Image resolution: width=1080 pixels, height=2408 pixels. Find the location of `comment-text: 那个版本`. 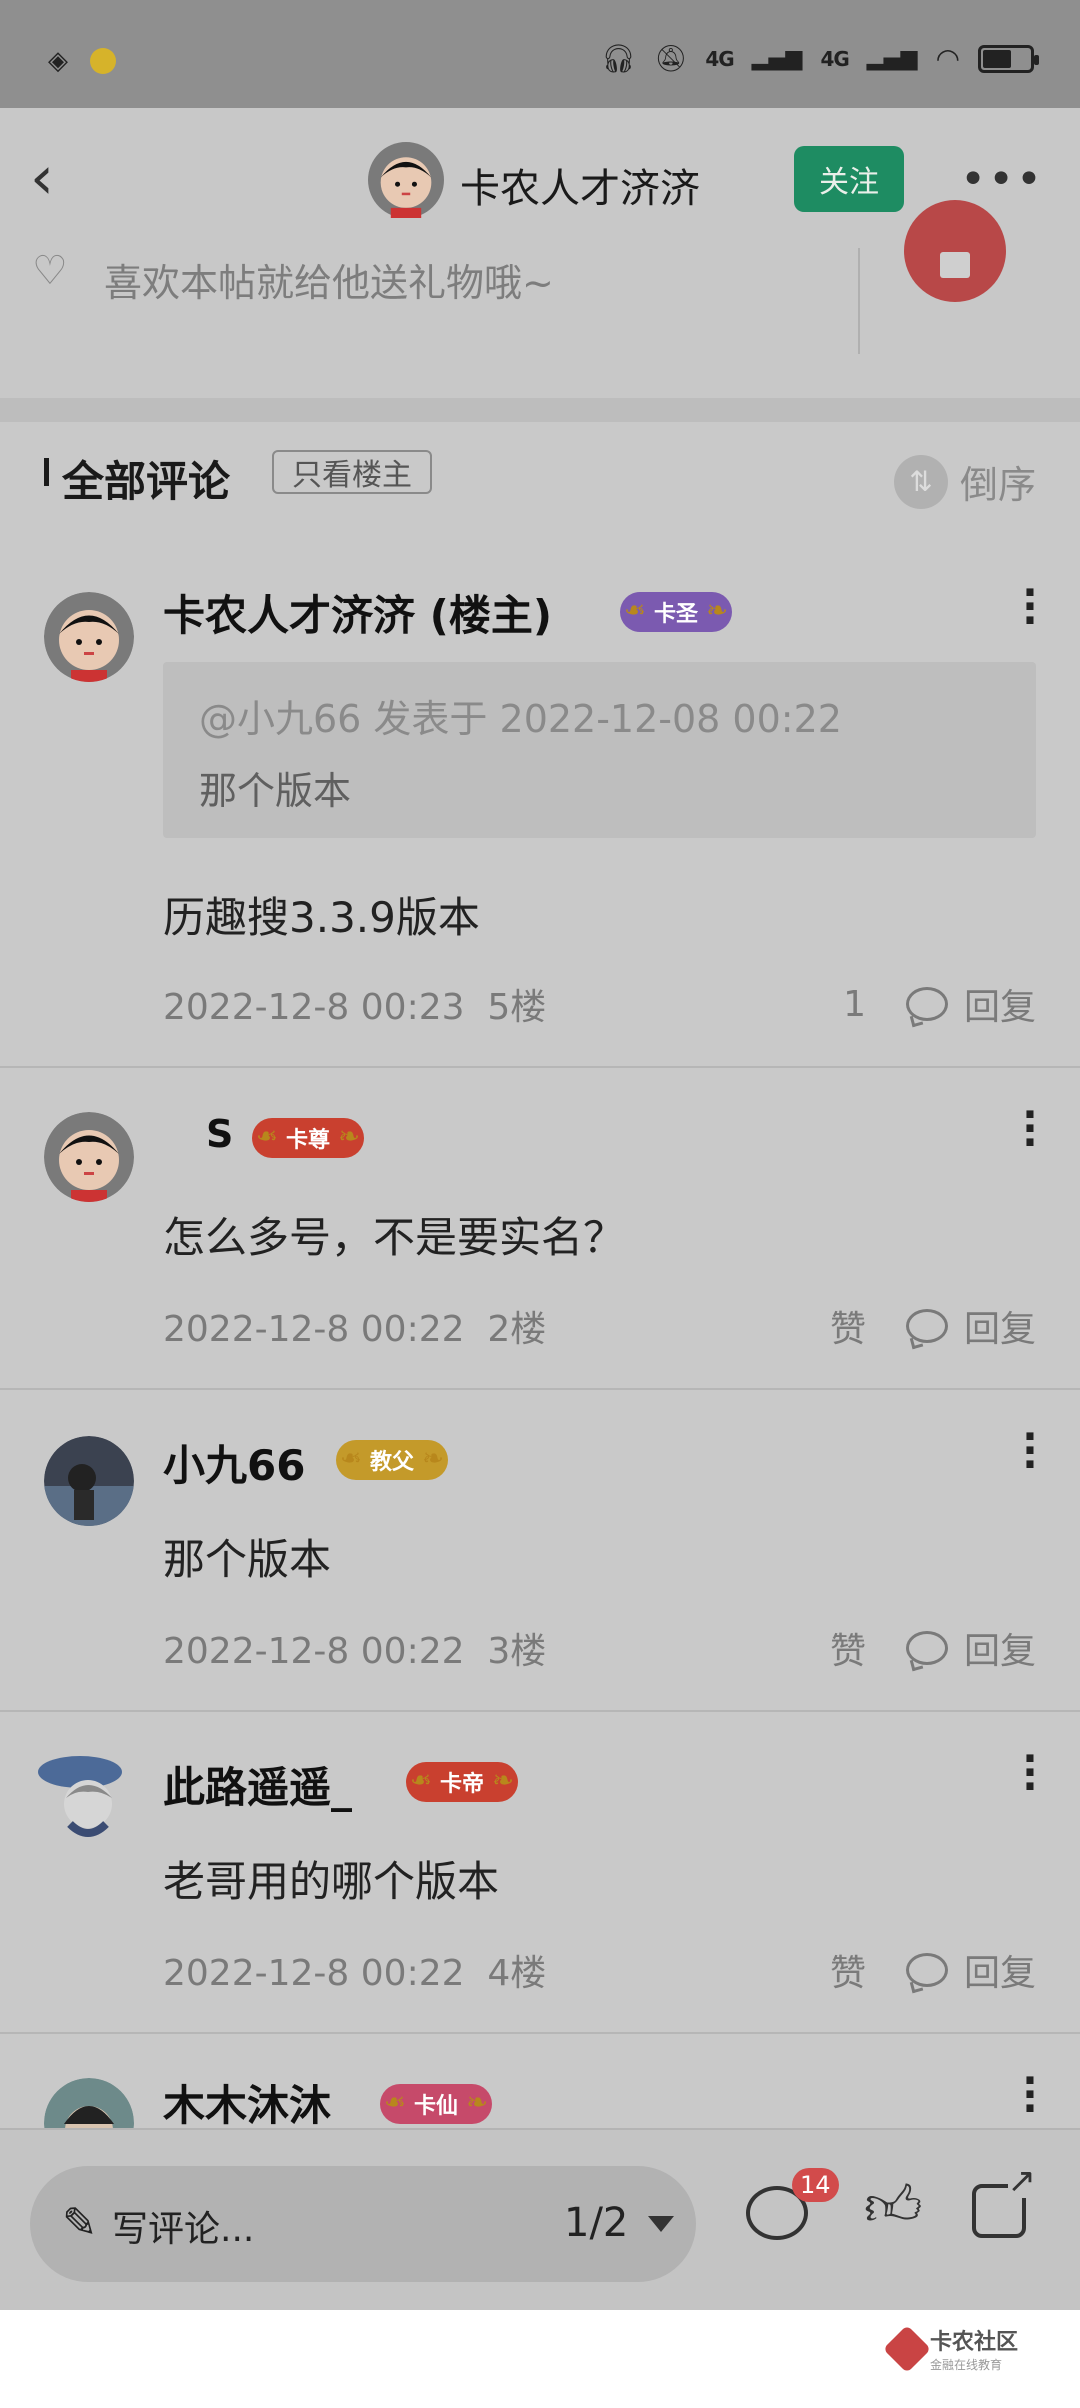

comment-text: 那个版本 is located at coordinates (247, 1559).